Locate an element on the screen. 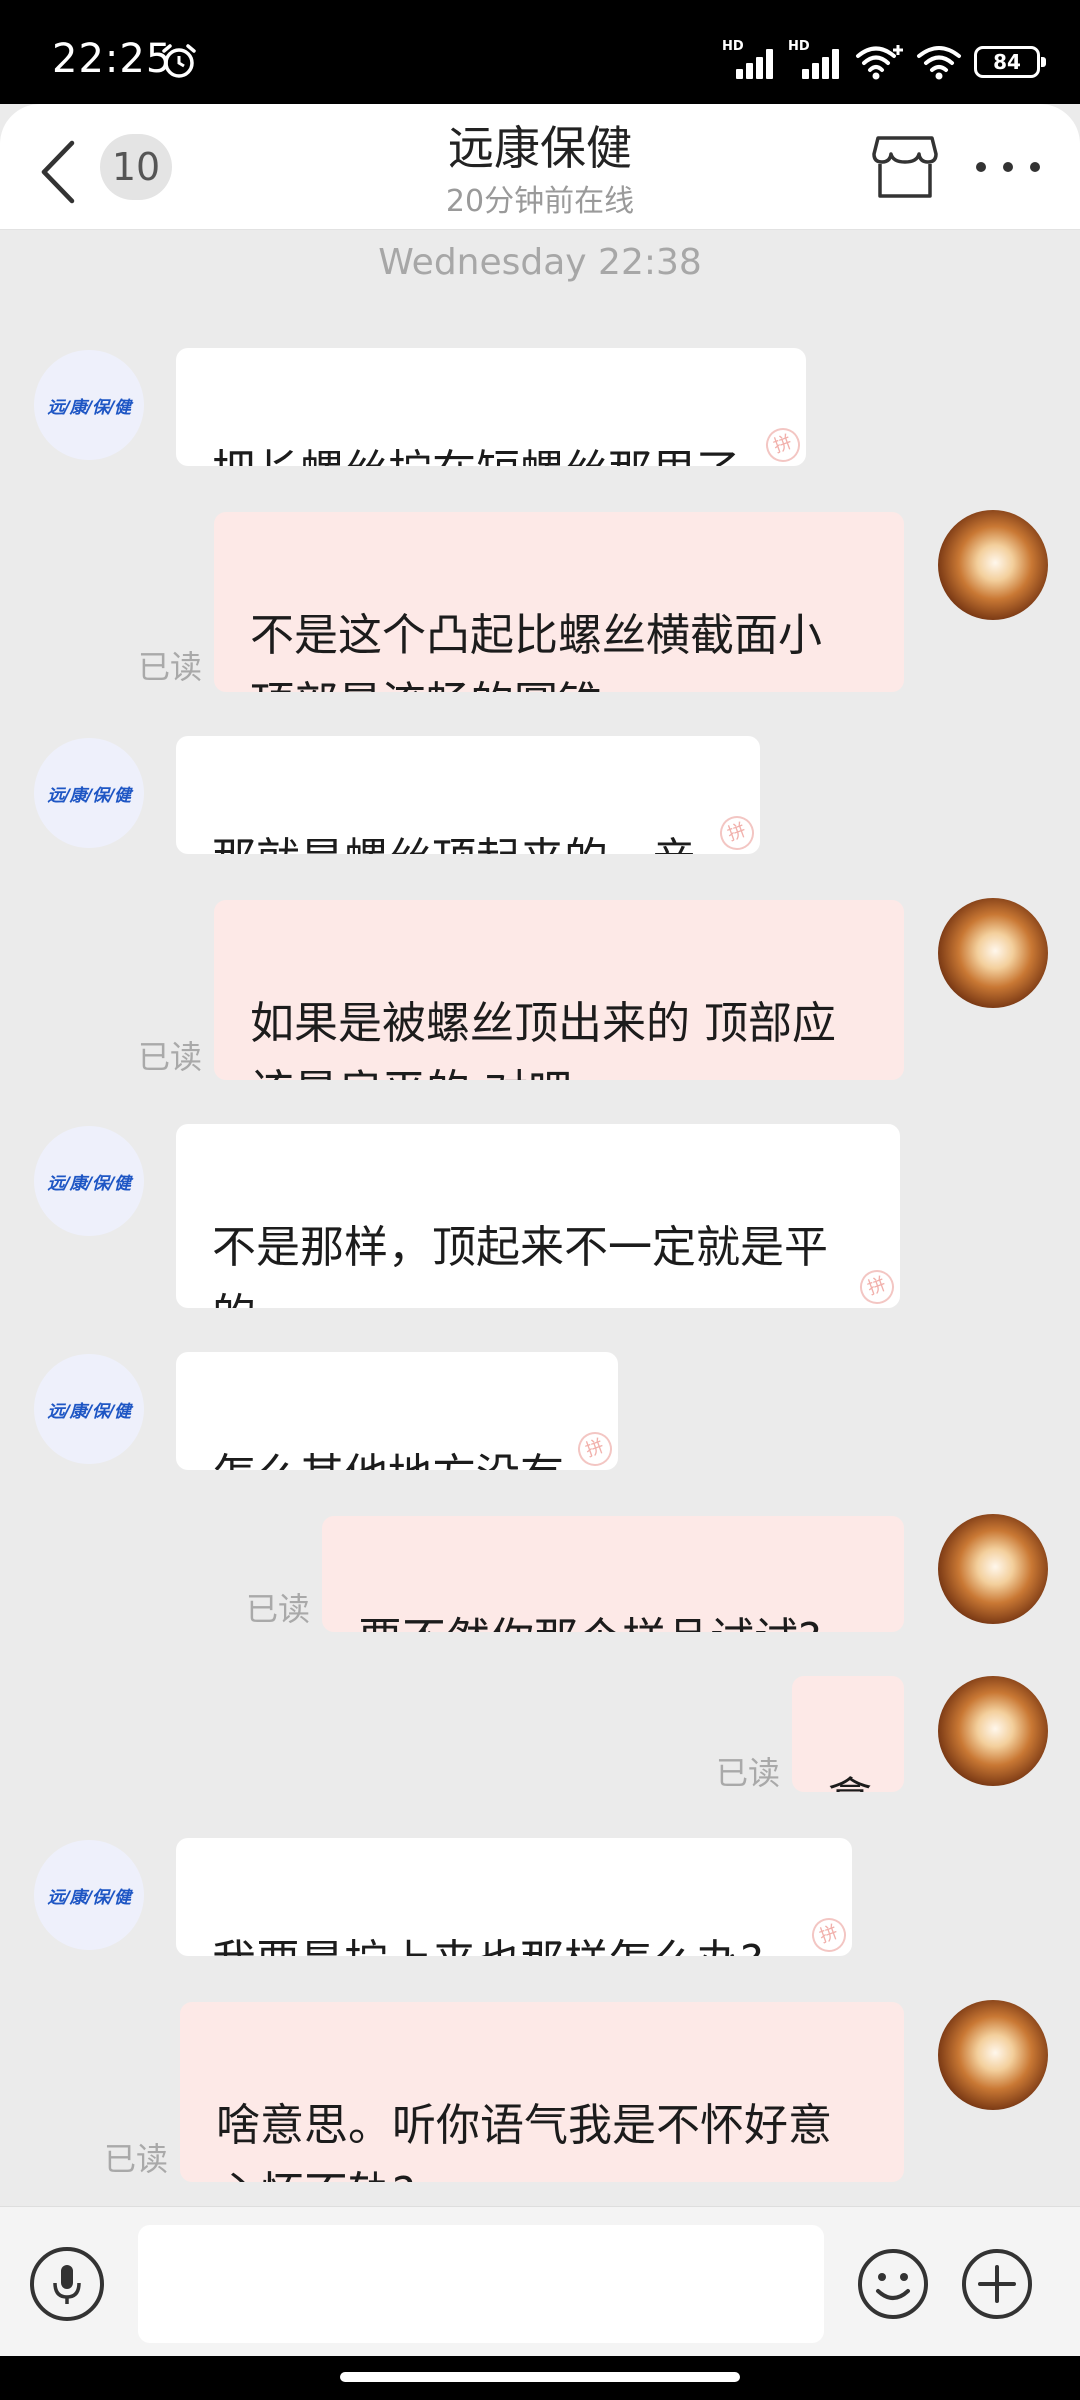  shop-button is located at coordinates (905, 167).